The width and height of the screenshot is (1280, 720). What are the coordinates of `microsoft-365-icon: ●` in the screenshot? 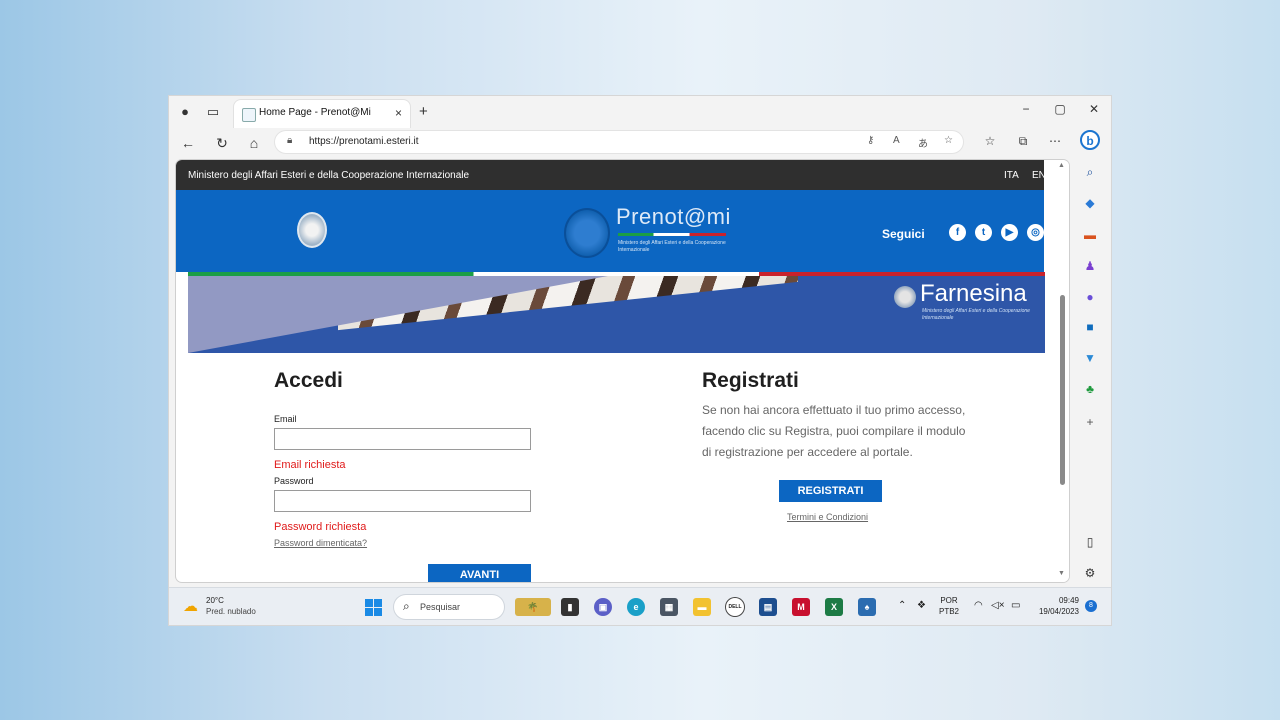 It's located at (1090, 297).